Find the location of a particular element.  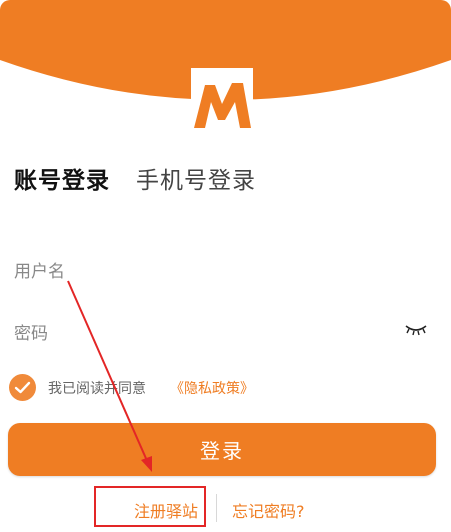

agree-checkbox is located at coordinates (22, 387).